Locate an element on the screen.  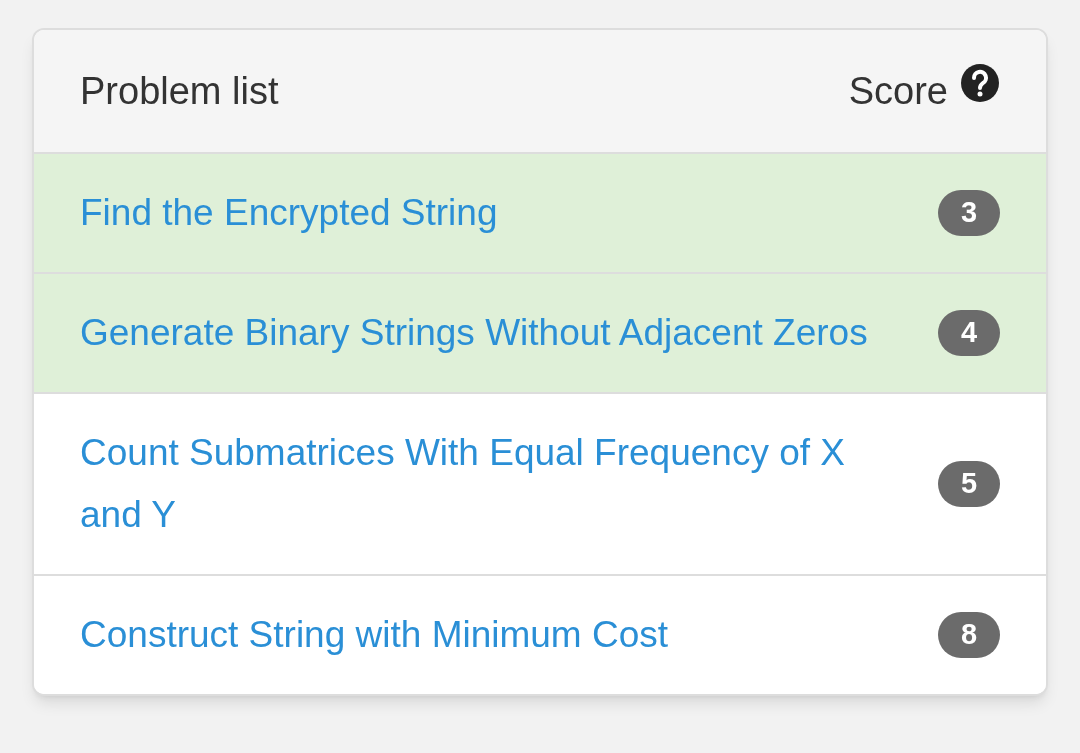
list-title: Problem list is located at coordinates (179, 91).